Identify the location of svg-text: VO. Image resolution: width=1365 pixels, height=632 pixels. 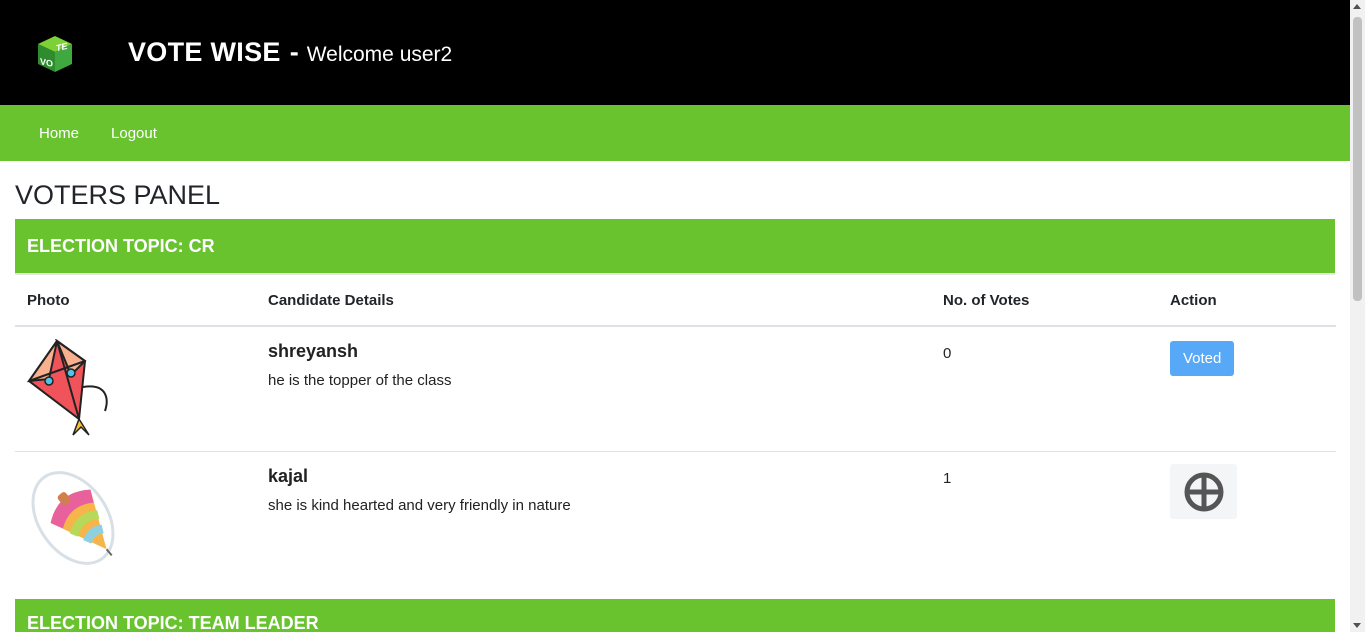
(46, 62).